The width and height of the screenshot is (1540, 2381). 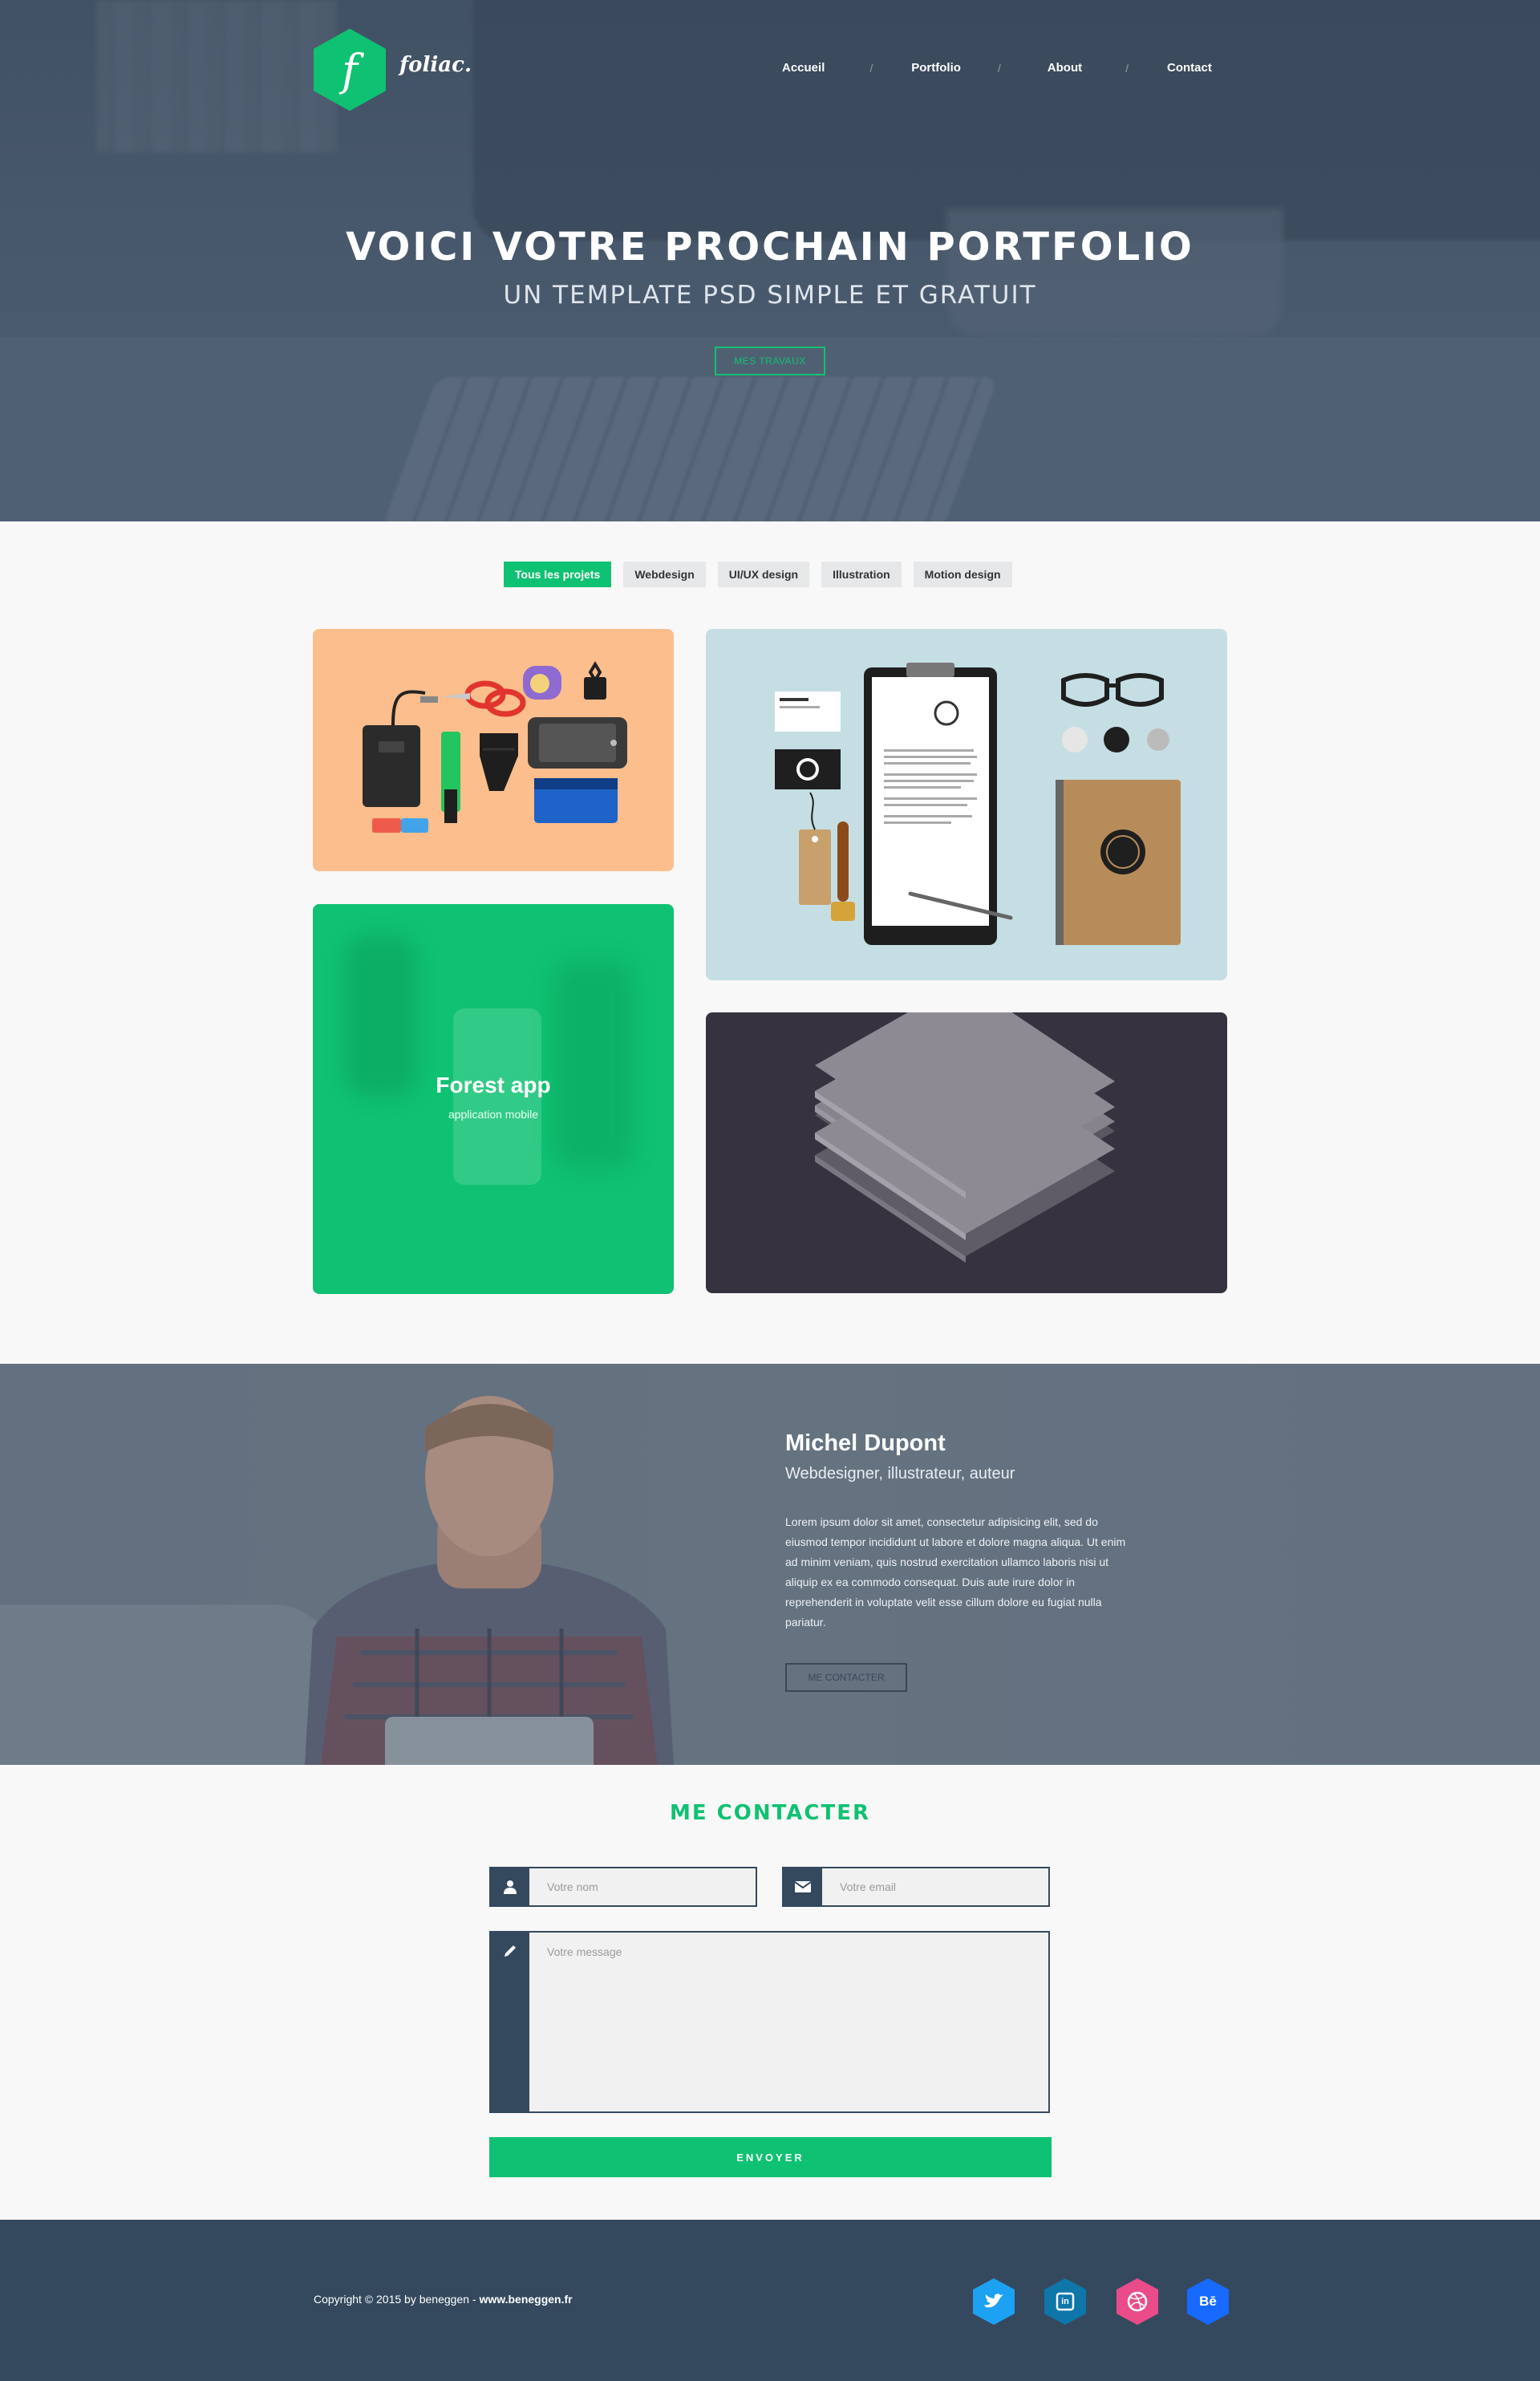 I want to click on logo-hexagon-icon: f, so click(x=350, y=70).